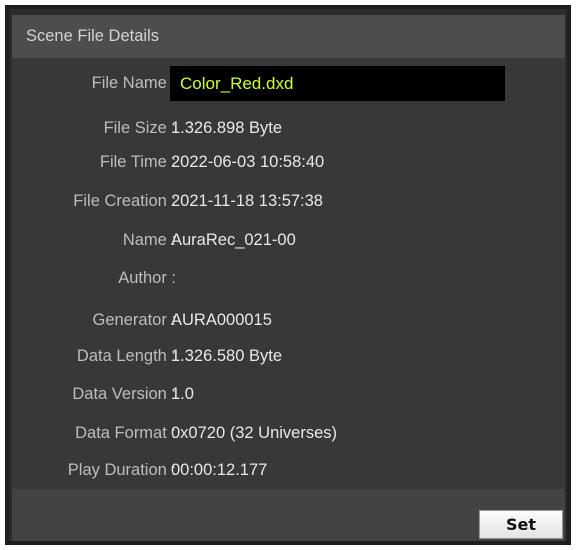  What do you see at coordinates (288, 36) in the screenshot?
I see `panel-title-bar: Scene File Details` at bounding box center [288, 36].